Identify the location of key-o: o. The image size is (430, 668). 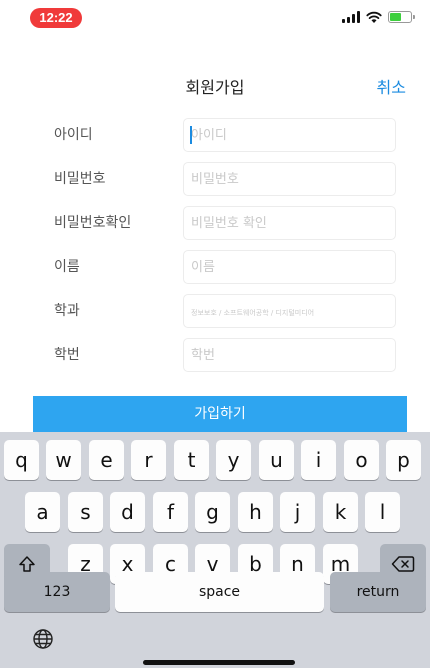
(361, 460).